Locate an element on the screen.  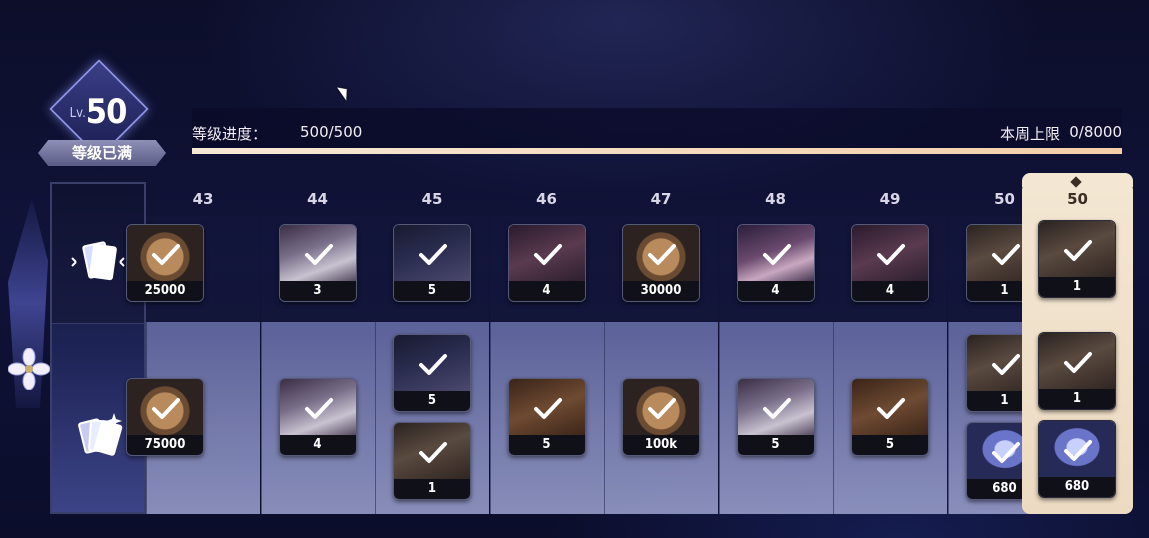
column-level-number: 43 is located at coordinates (203, 199).